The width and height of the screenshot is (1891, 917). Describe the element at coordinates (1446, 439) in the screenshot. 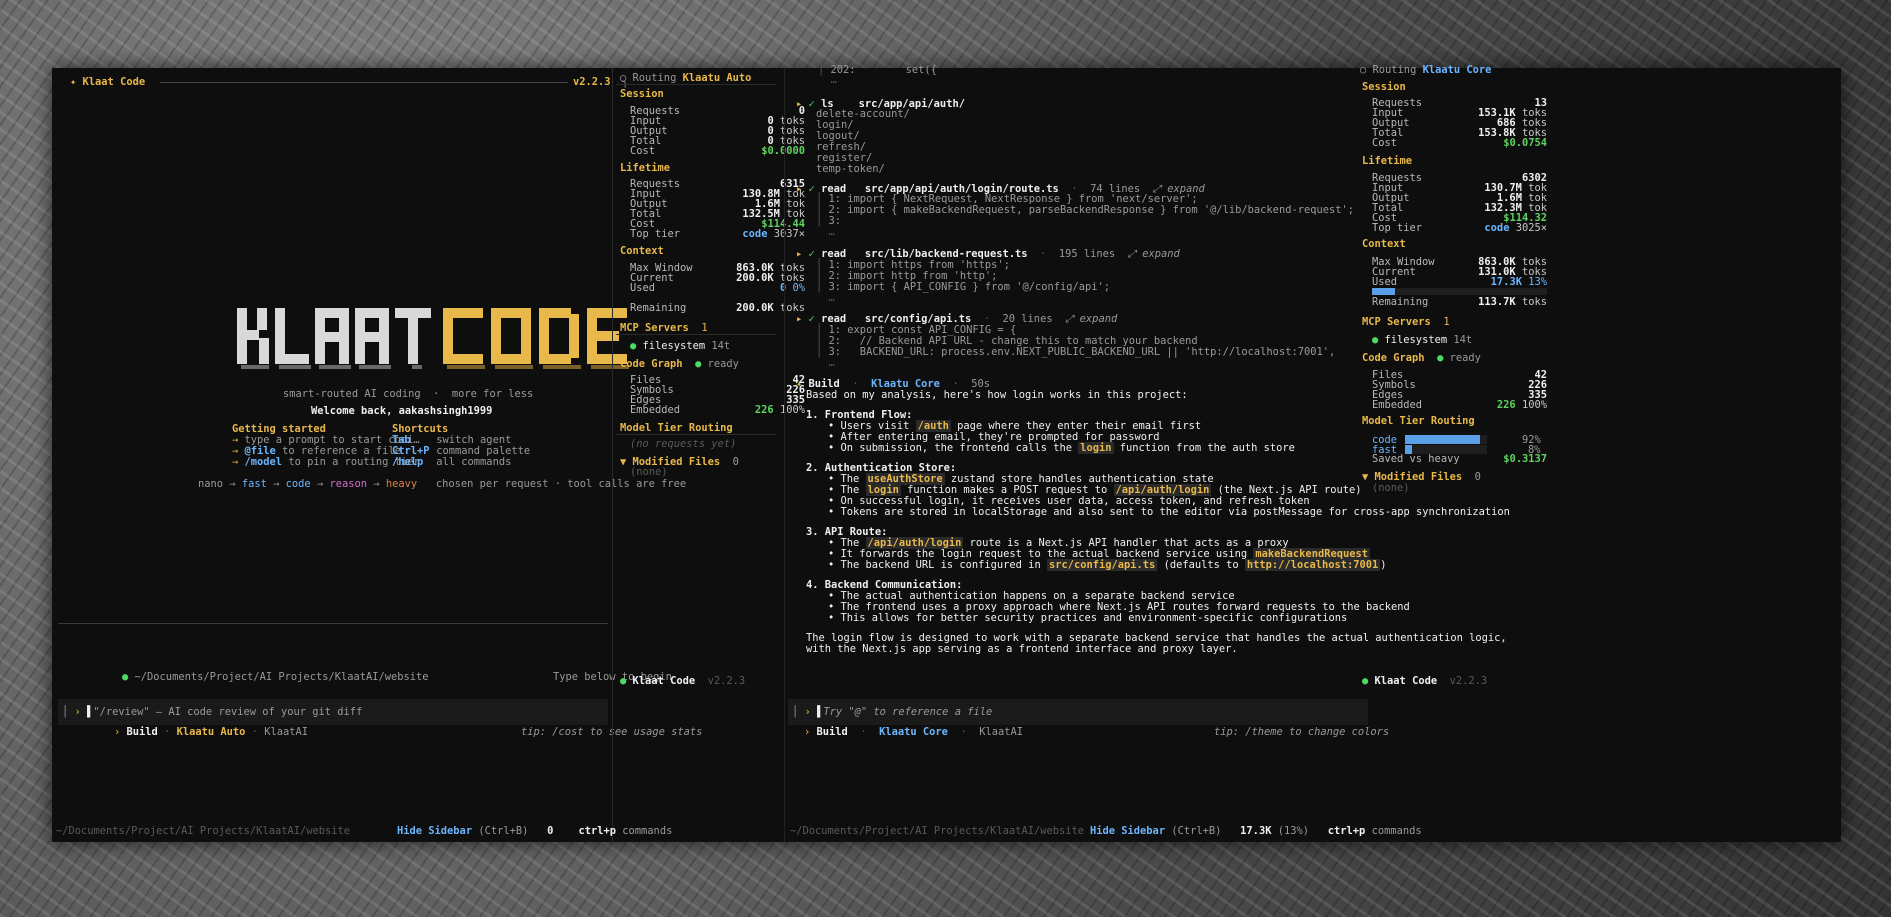

I see `tier-bar-code` at that location.